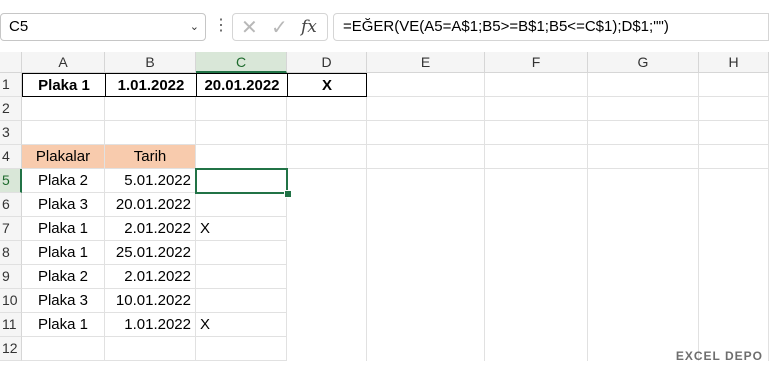 The width and height of the screenshot is (769, 365). What do you see at coordinates (241, 253) in the screenshot?
I see `cell-c8` at bounding box center [241, 253].